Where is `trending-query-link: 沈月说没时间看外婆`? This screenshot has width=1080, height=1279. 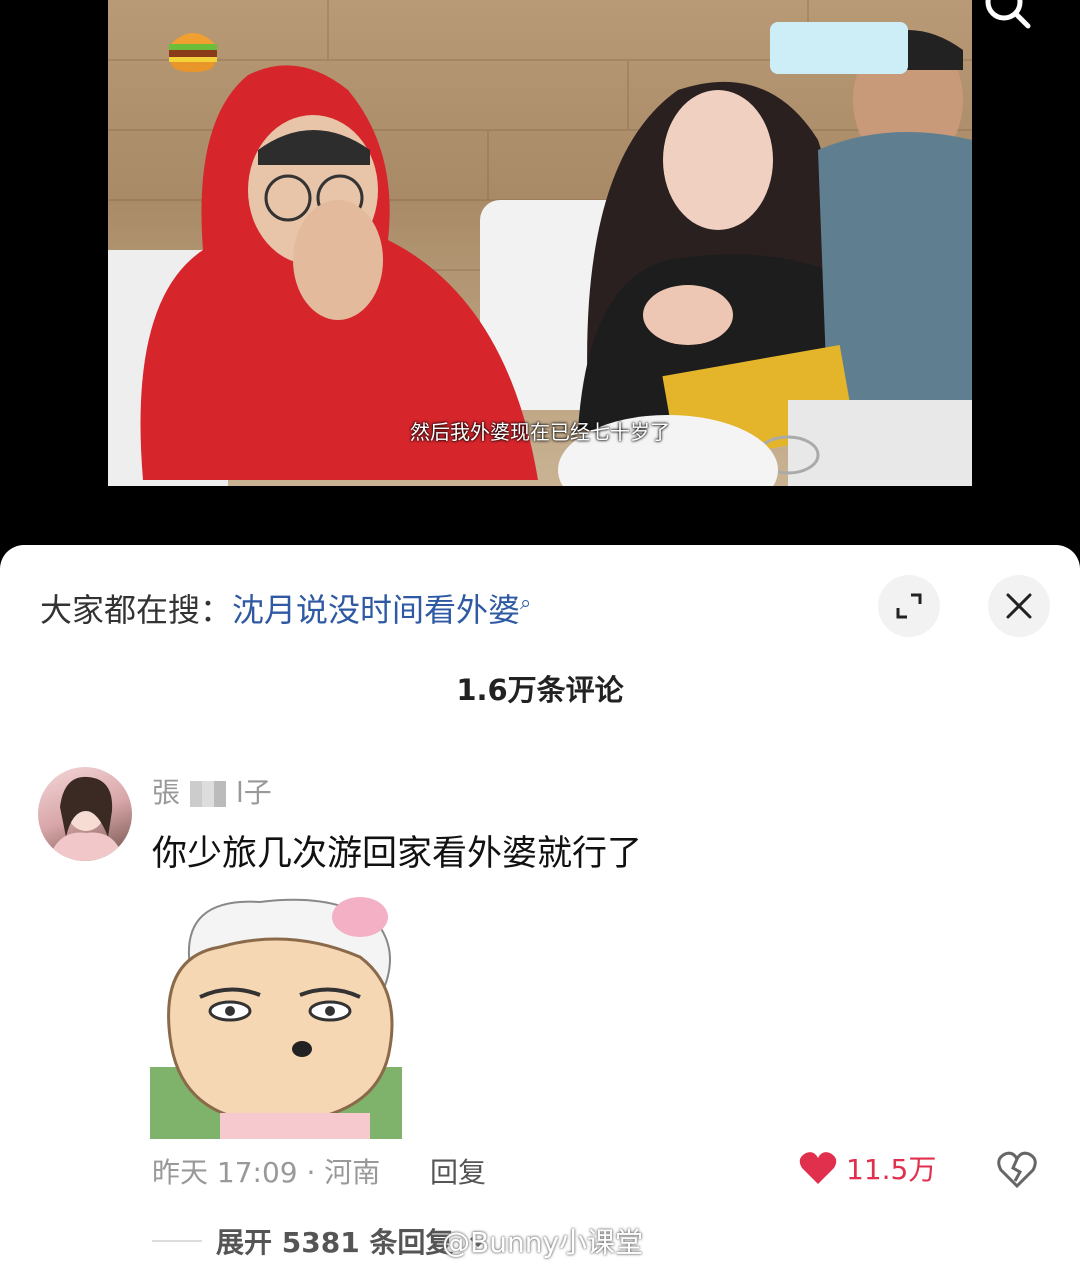
trending-query-link: 沈月说没时间看外婆 is located at coordinates (376, 610).